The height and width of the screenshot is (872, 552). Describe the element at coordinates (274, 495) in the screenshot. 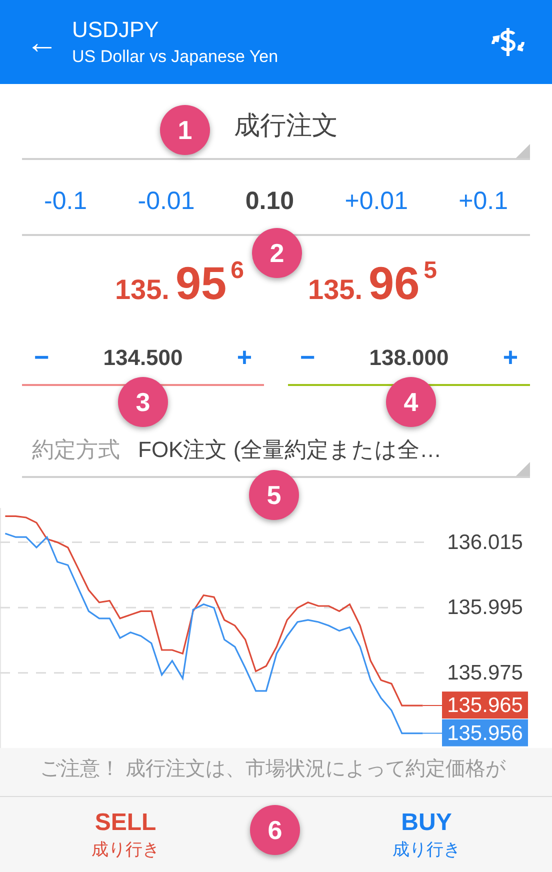

I see `number-badge: 5` at that location.